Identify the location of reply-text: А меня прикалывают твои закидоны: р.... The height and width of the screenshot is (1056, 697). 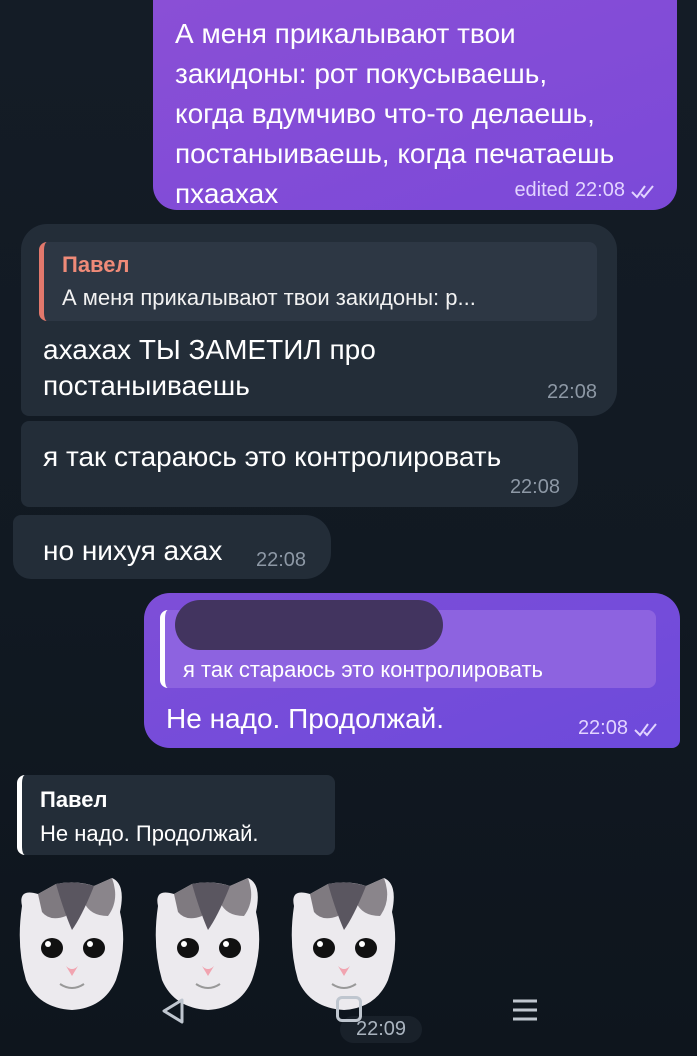
(269, 297).